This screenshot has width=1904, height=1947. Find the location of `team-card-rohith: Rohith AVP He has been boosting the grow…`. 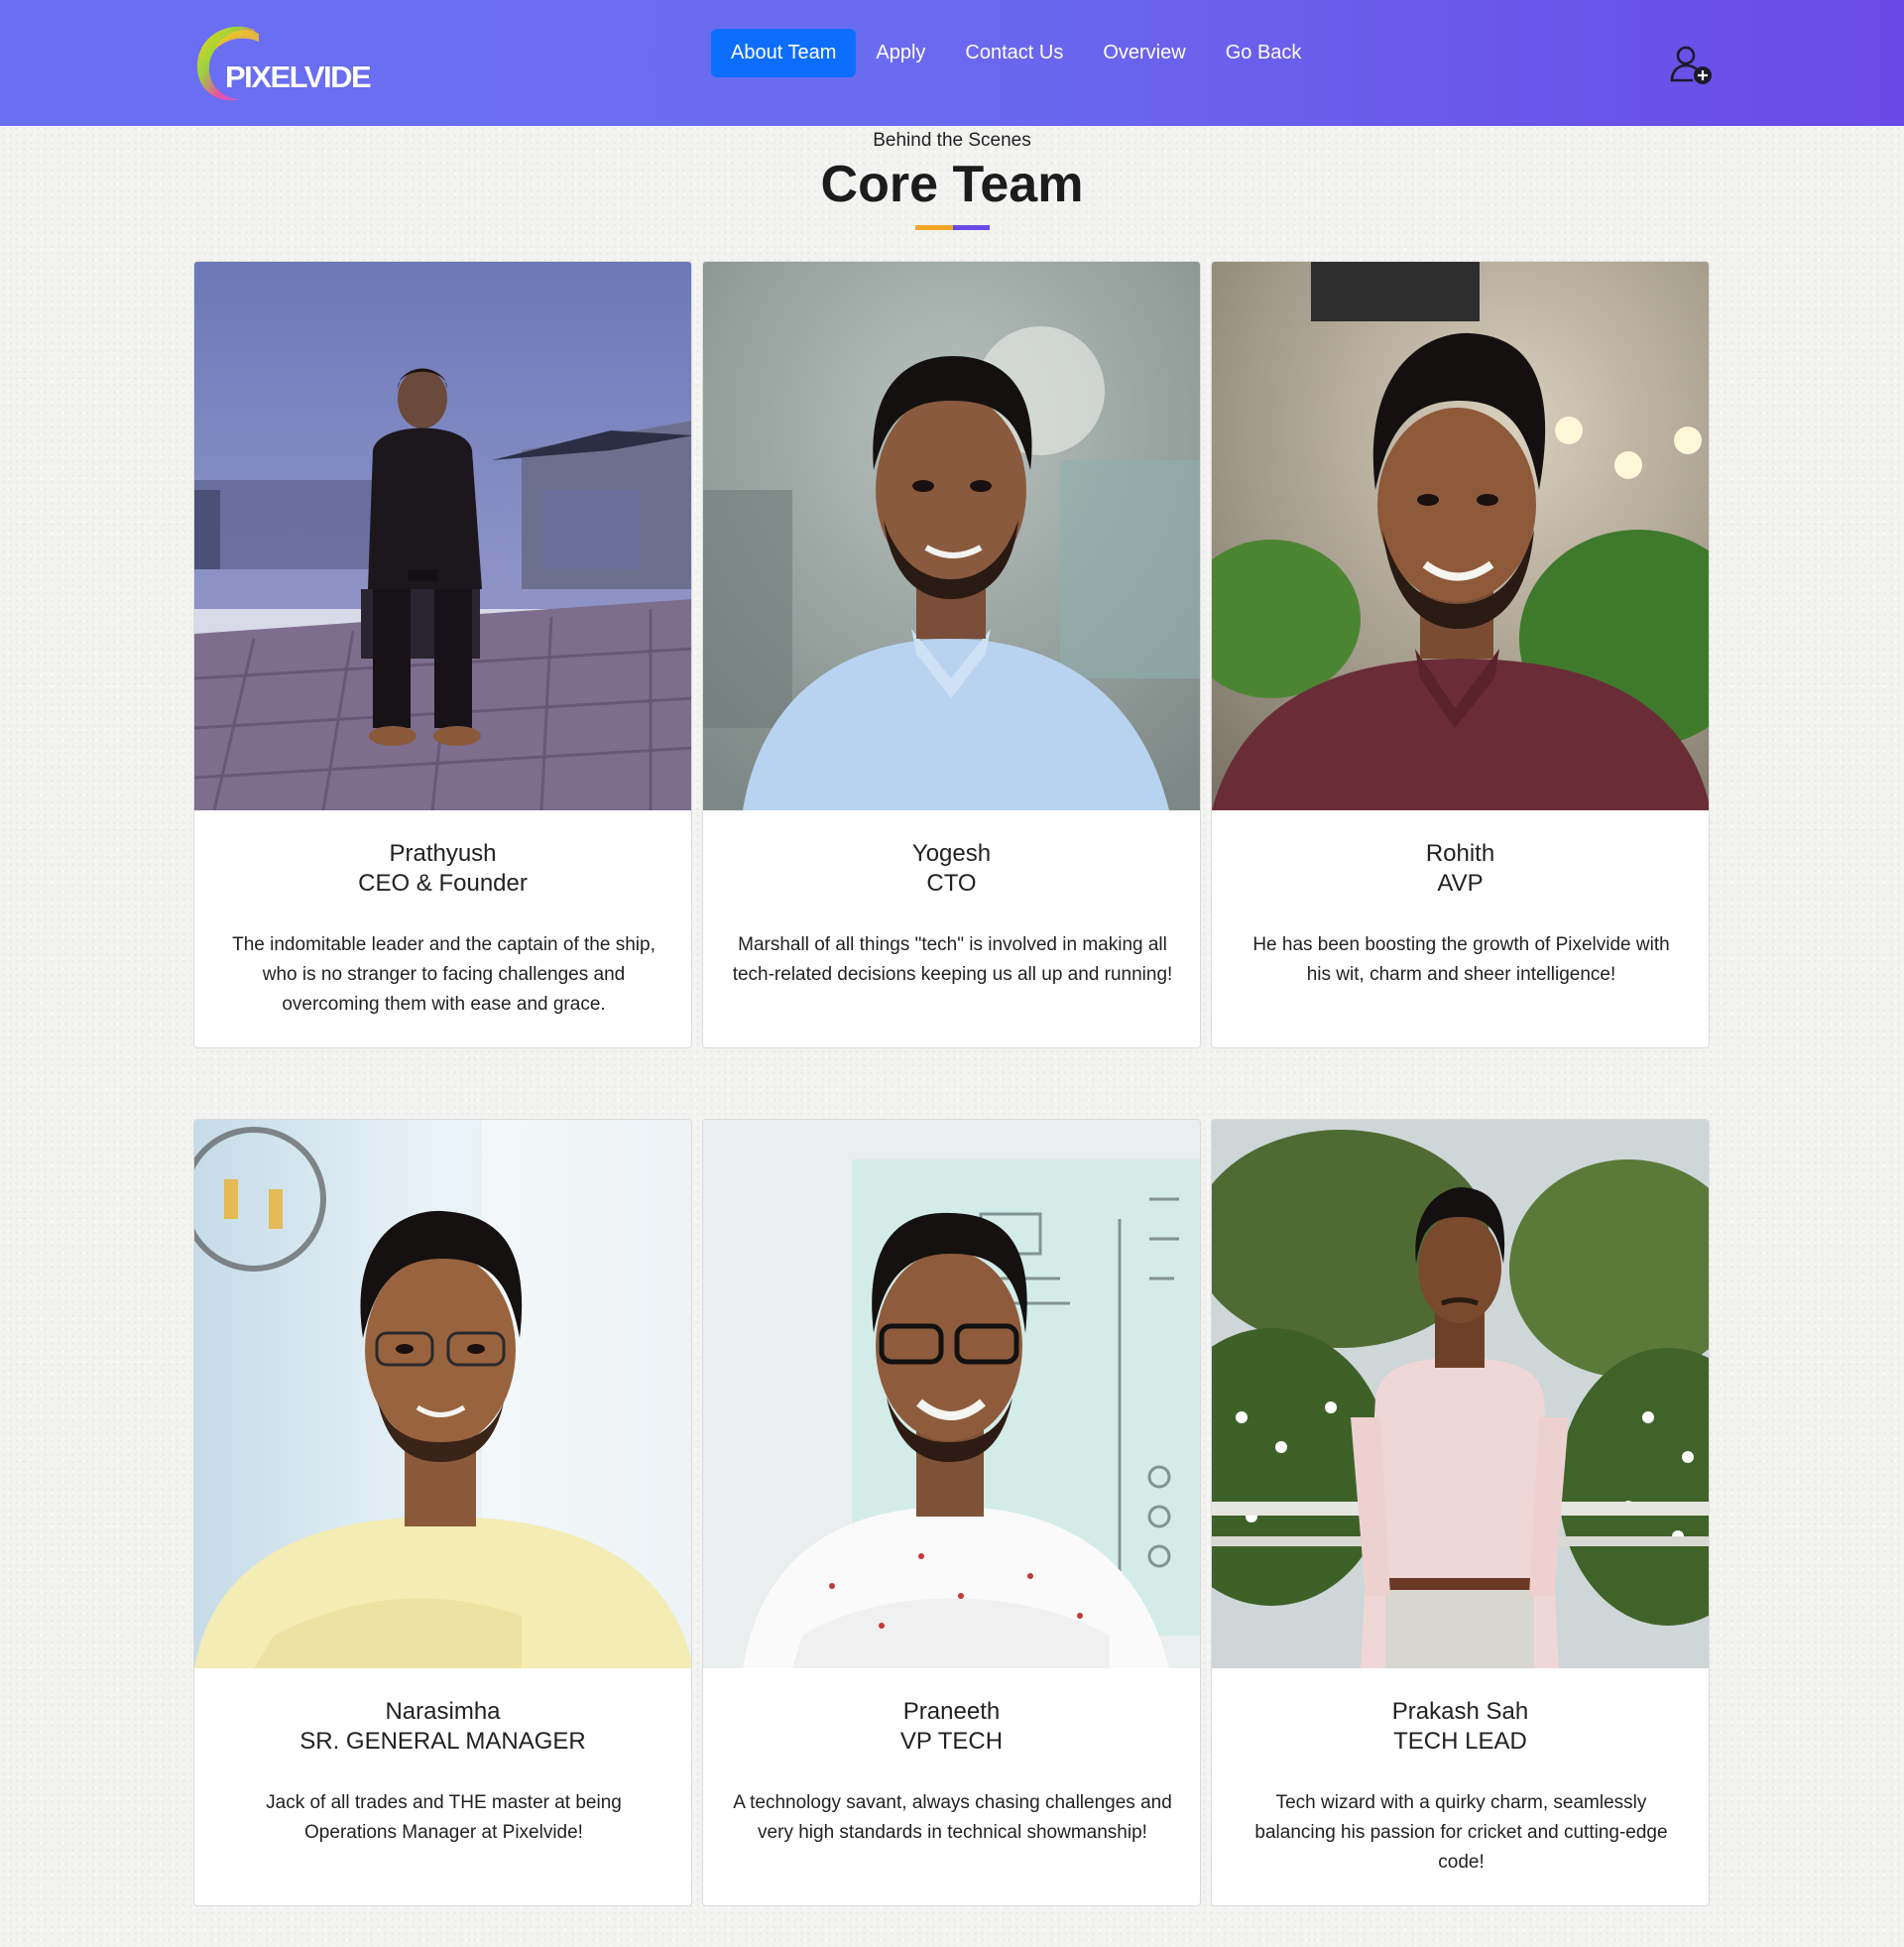

team-card-rohith: Rohith AVP He has been boosting the grow… is located at coordinates (1460, 654).